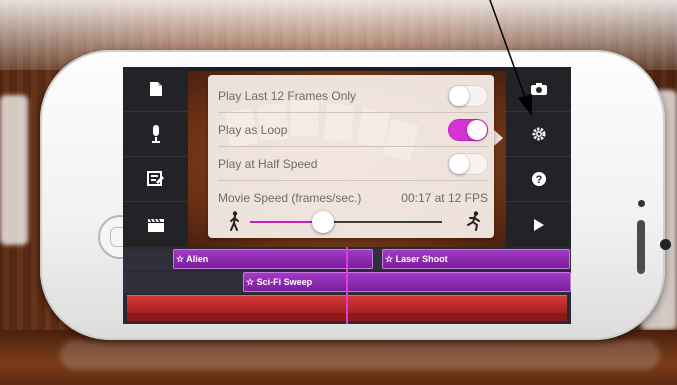 Image resolution: width=677 pixels, height=385 pixels. Describe the element at coordinates (510, 58) in the screenshot. I see `annotation-arrow` at that location.